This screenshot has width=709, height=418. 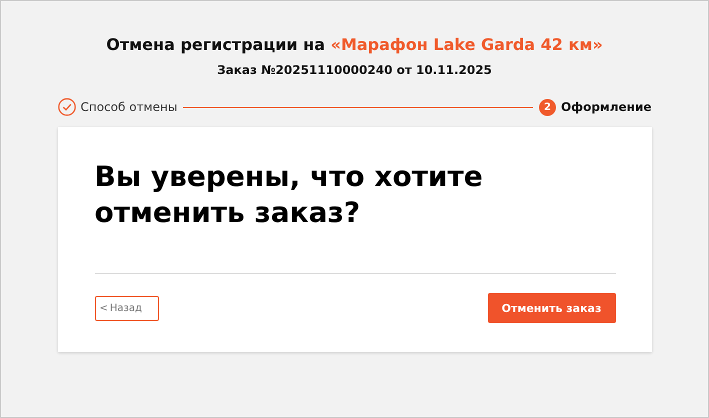 I want to click on step-label: Оформление, so click(x=606, y=107).